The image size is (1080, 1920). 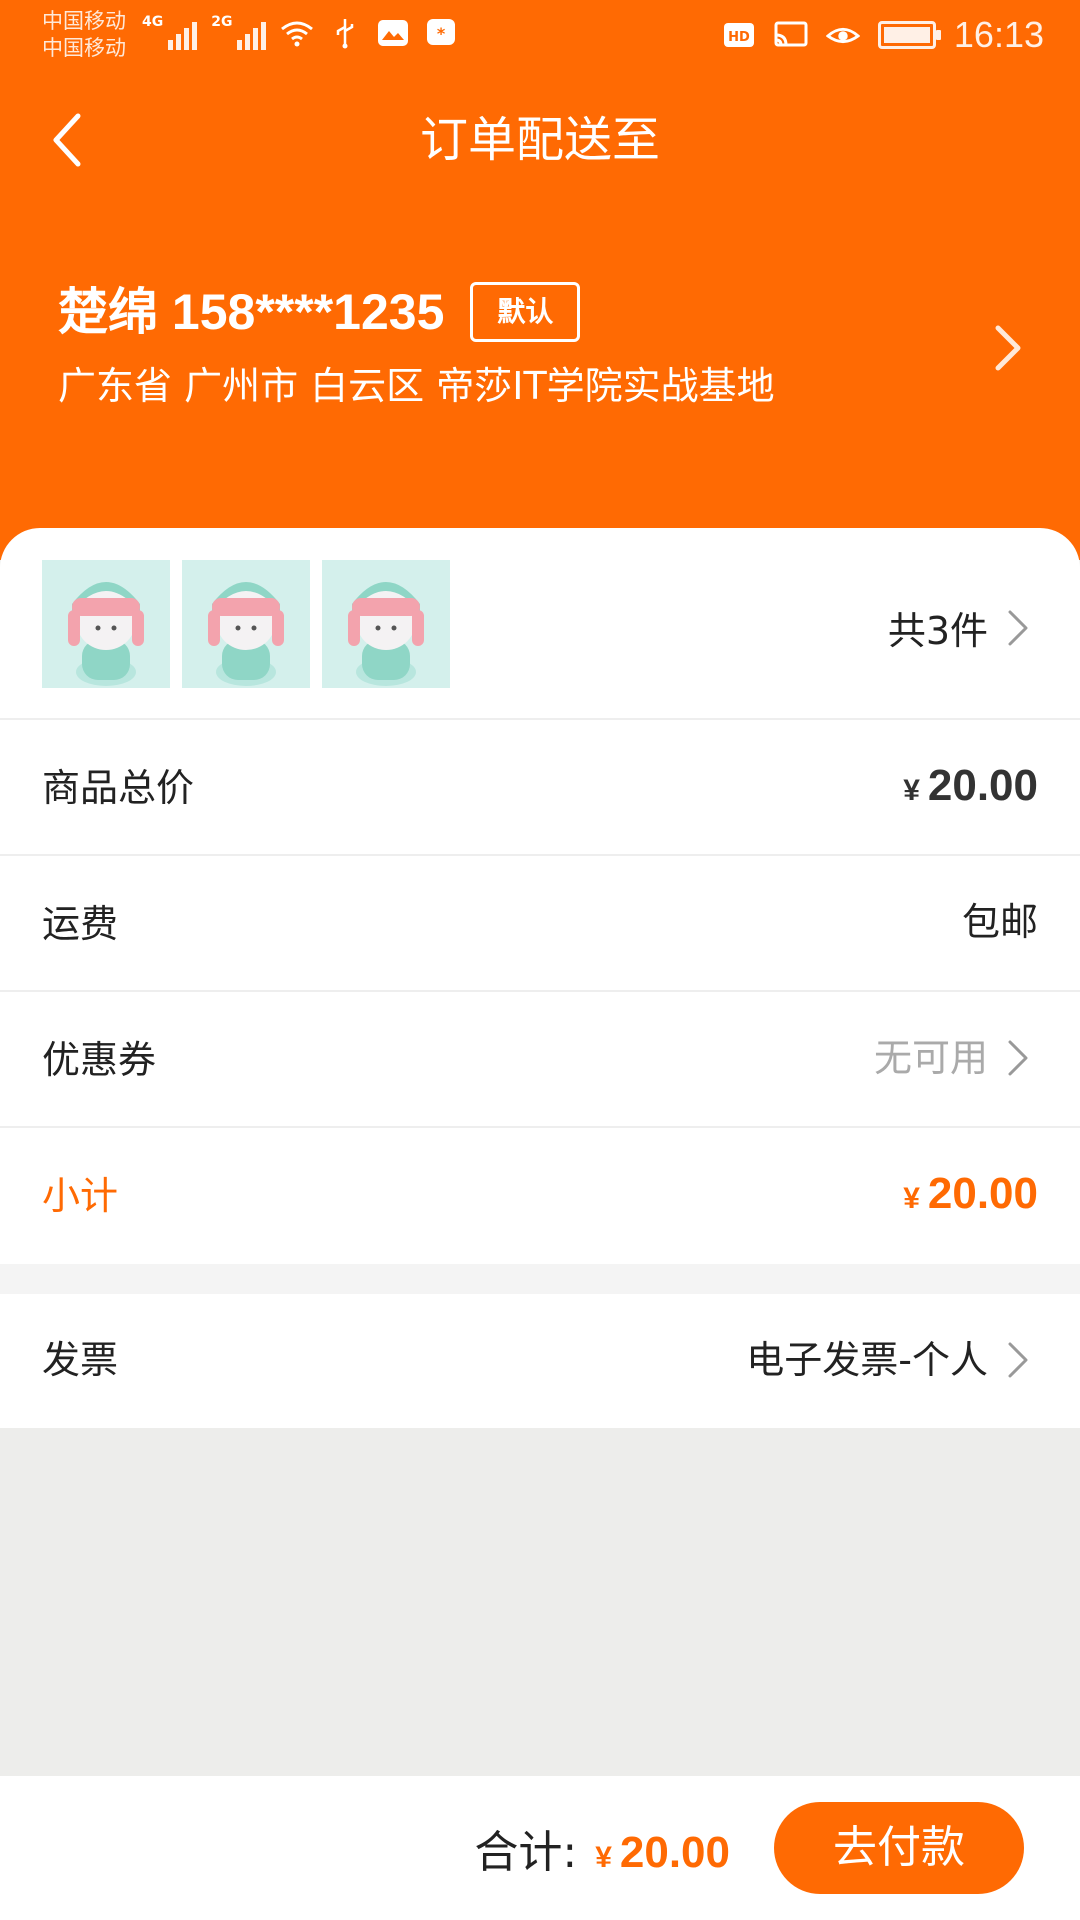 I want to click on signal-4g-icon: 4G, so click(x=170, y=32).